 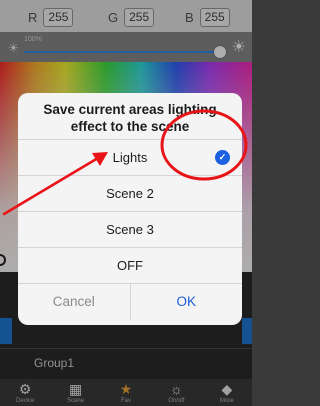 What do you see at coordinates (187, 302) in the screenshot?
I see `ok-button: OK` at bounding box center [187, 302].